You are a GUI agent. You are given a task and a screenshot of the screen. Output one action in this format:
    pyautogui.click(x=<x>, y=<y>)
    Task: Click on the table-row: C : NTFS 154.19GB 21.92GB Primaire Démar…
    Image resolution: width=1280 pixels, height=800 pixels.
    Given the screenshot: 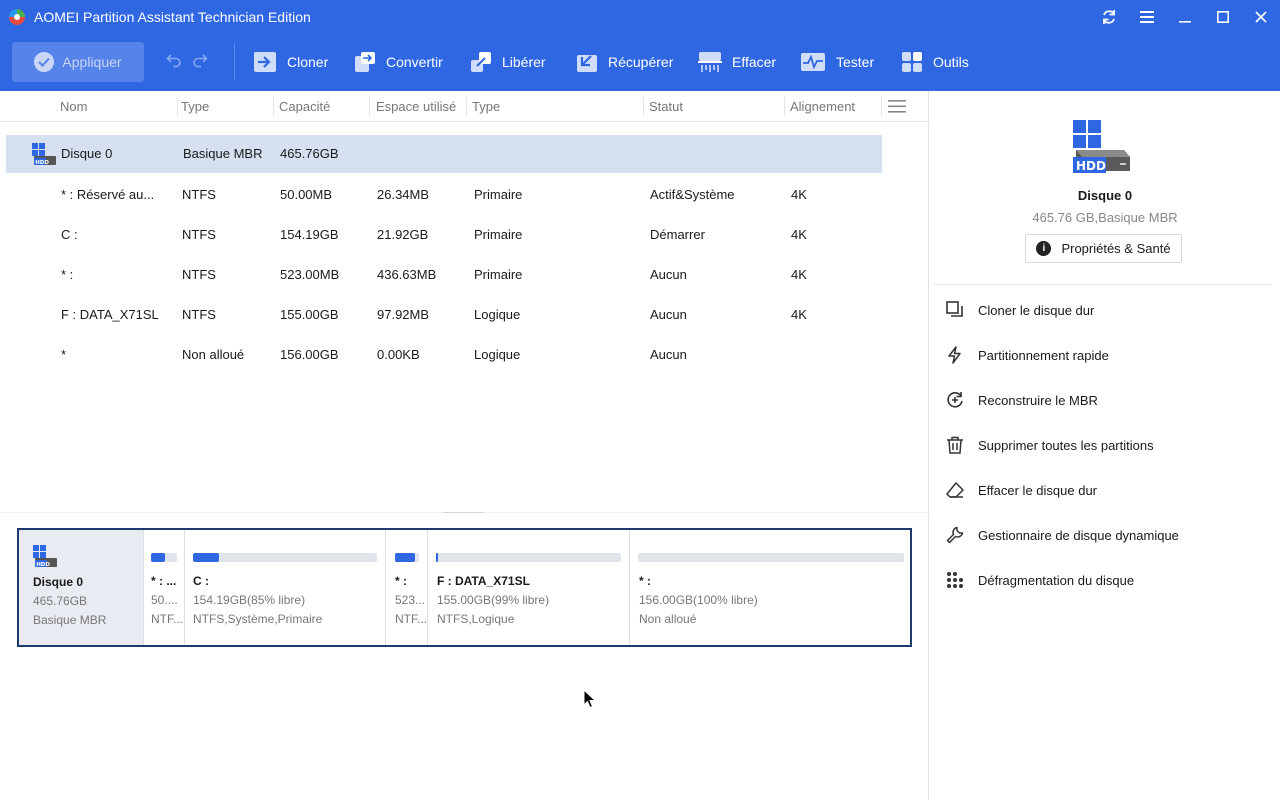 What is the action you would take?
    pyautogui.click(x=444, y=235)
    